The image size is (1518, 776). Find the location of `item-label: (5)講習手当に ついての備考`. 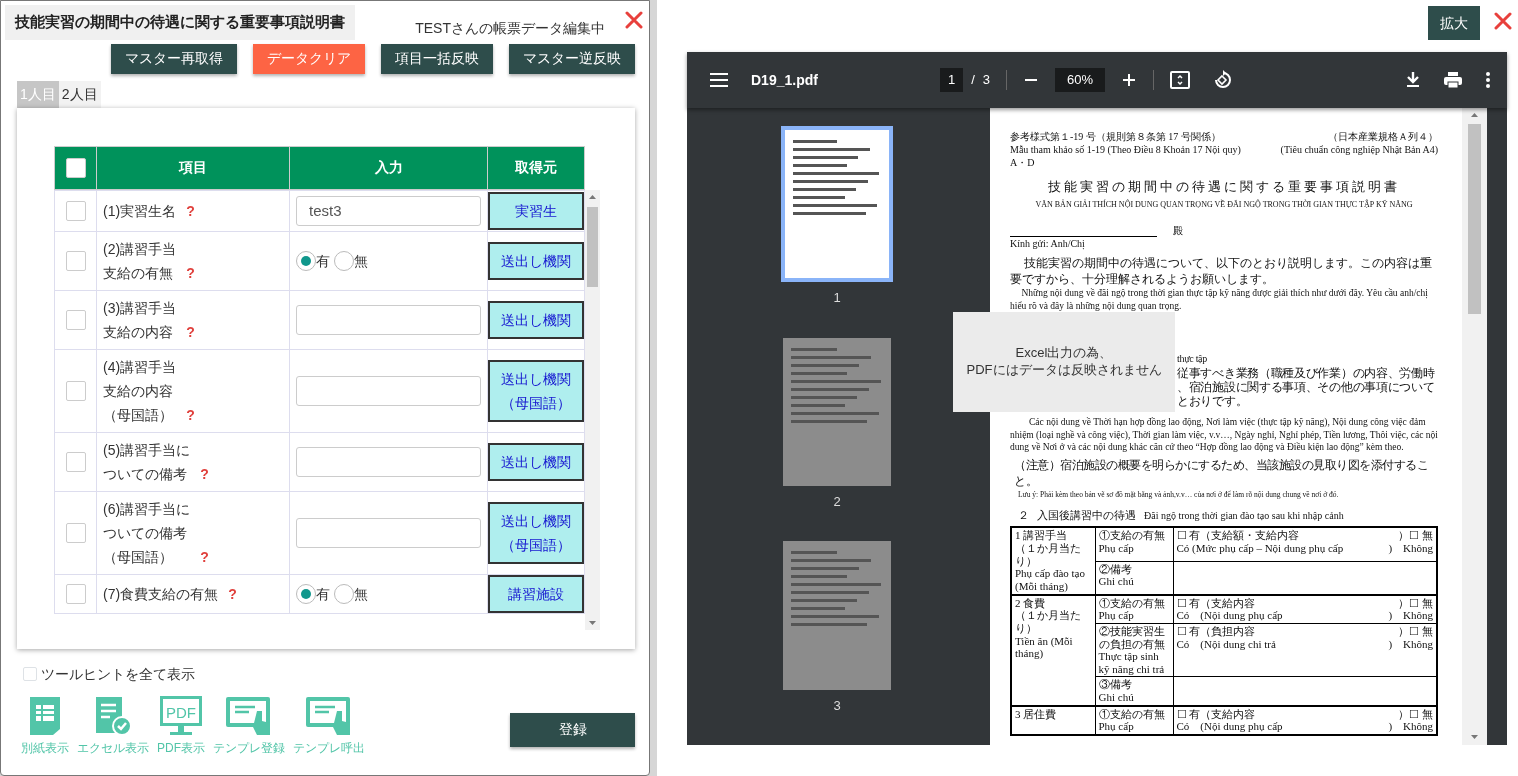

item-label: (5)講習手当に ついての備考 is located at coordinates (147, 462).